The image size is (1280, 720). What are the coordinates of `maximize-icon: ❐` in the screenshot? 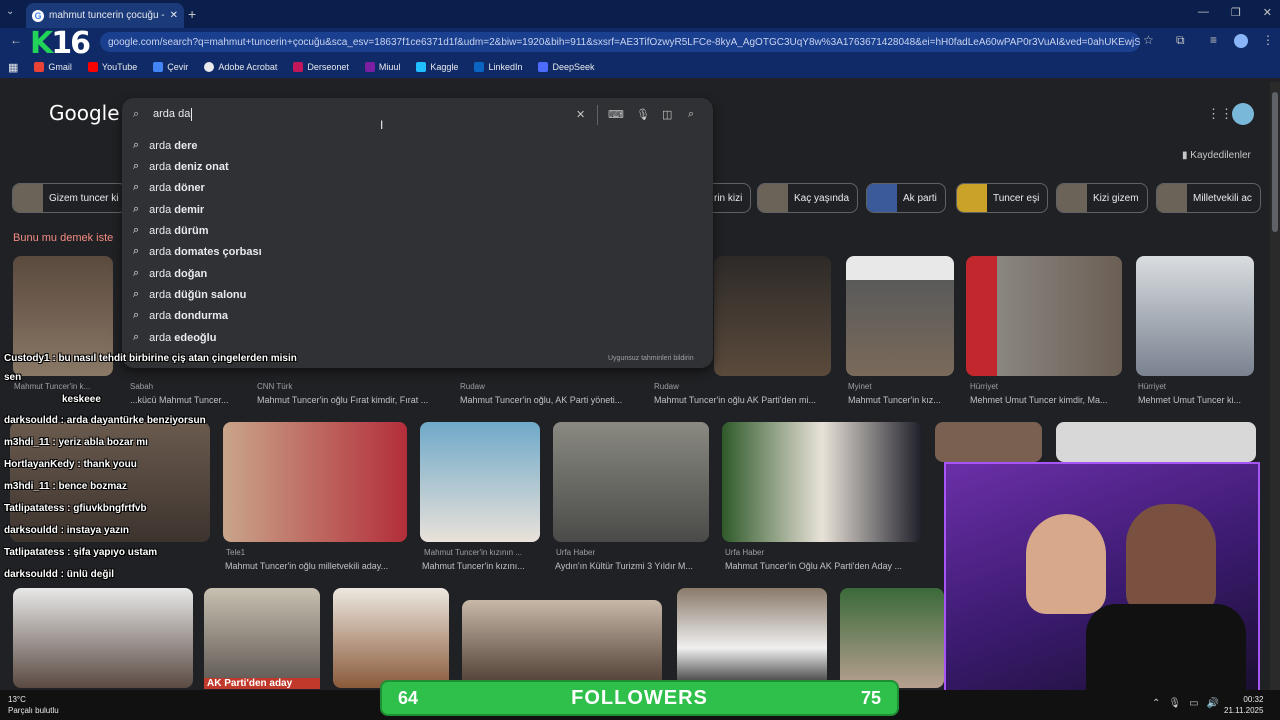 It's located at (1236, 12).